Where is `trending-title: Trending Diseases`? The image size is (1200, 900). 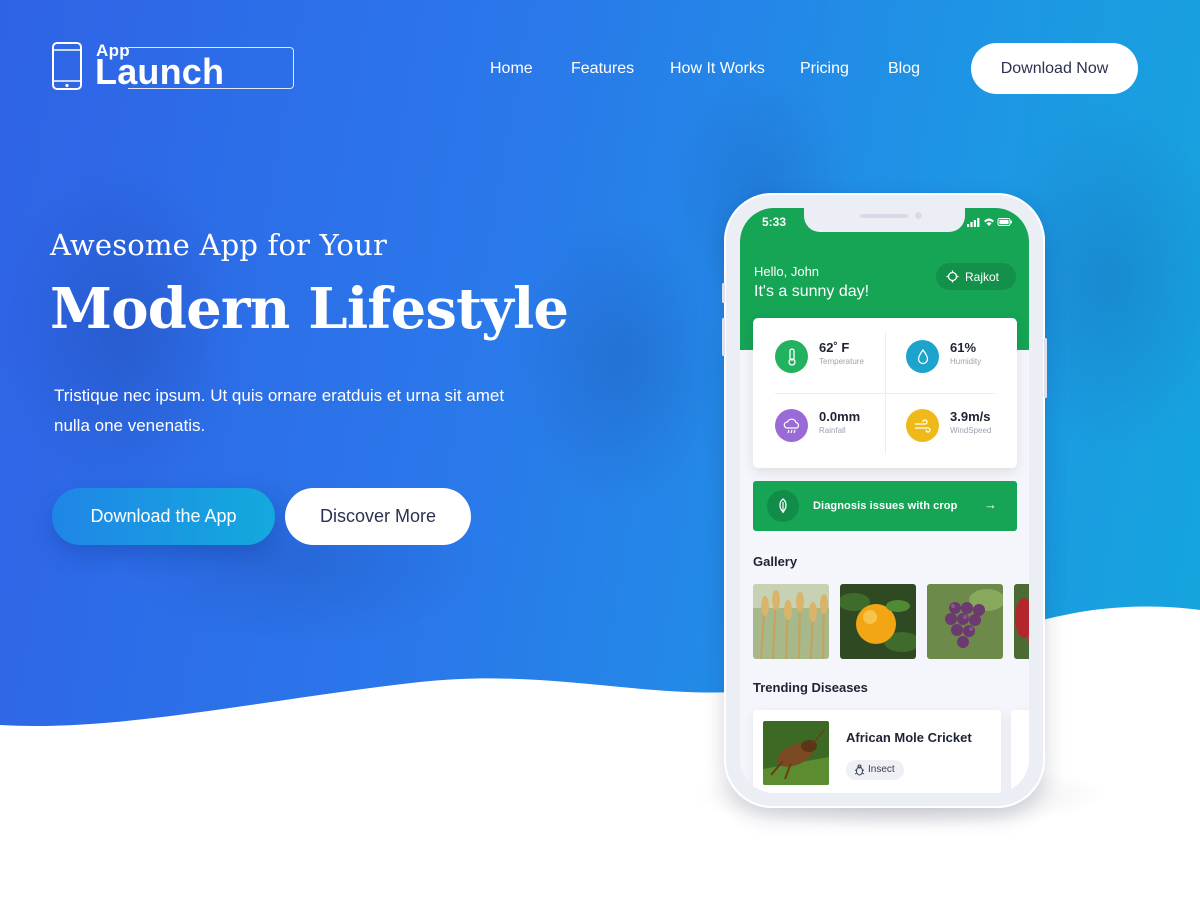
trending-title: Trending Diseases is located at coordinates (810, 687).